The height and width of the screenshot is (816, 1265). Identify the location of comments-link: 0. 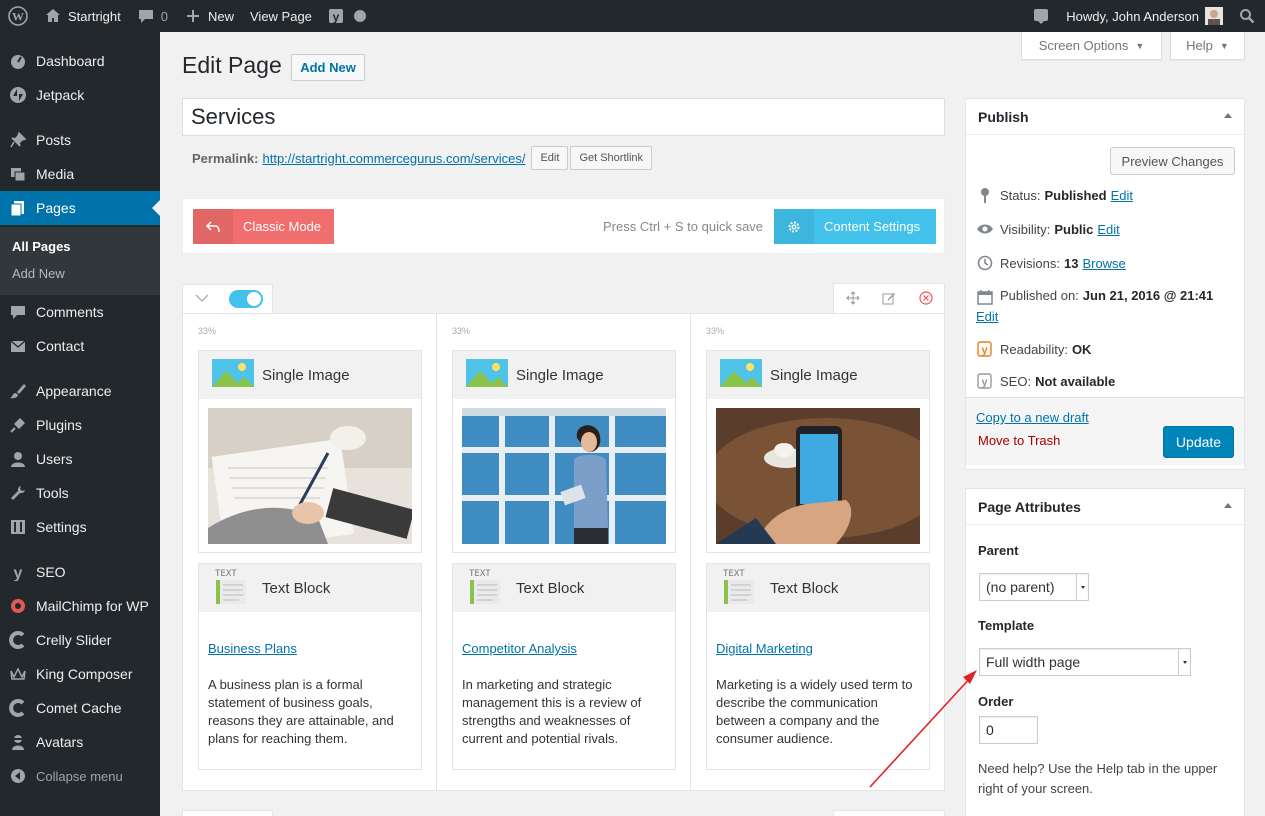
(152, 16).